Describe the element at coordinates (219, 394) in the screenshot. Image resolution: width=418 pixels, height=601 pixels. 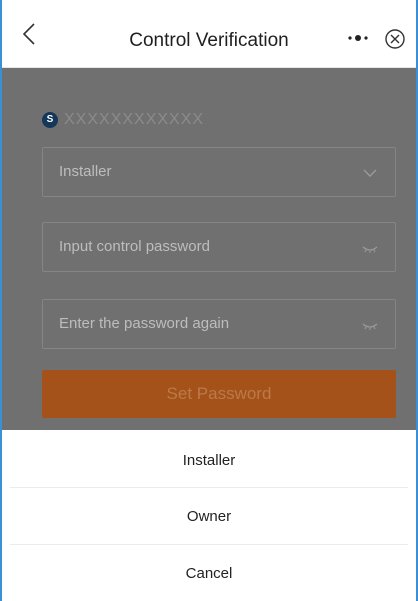
I see `set-password-button: Set Password` at that location.